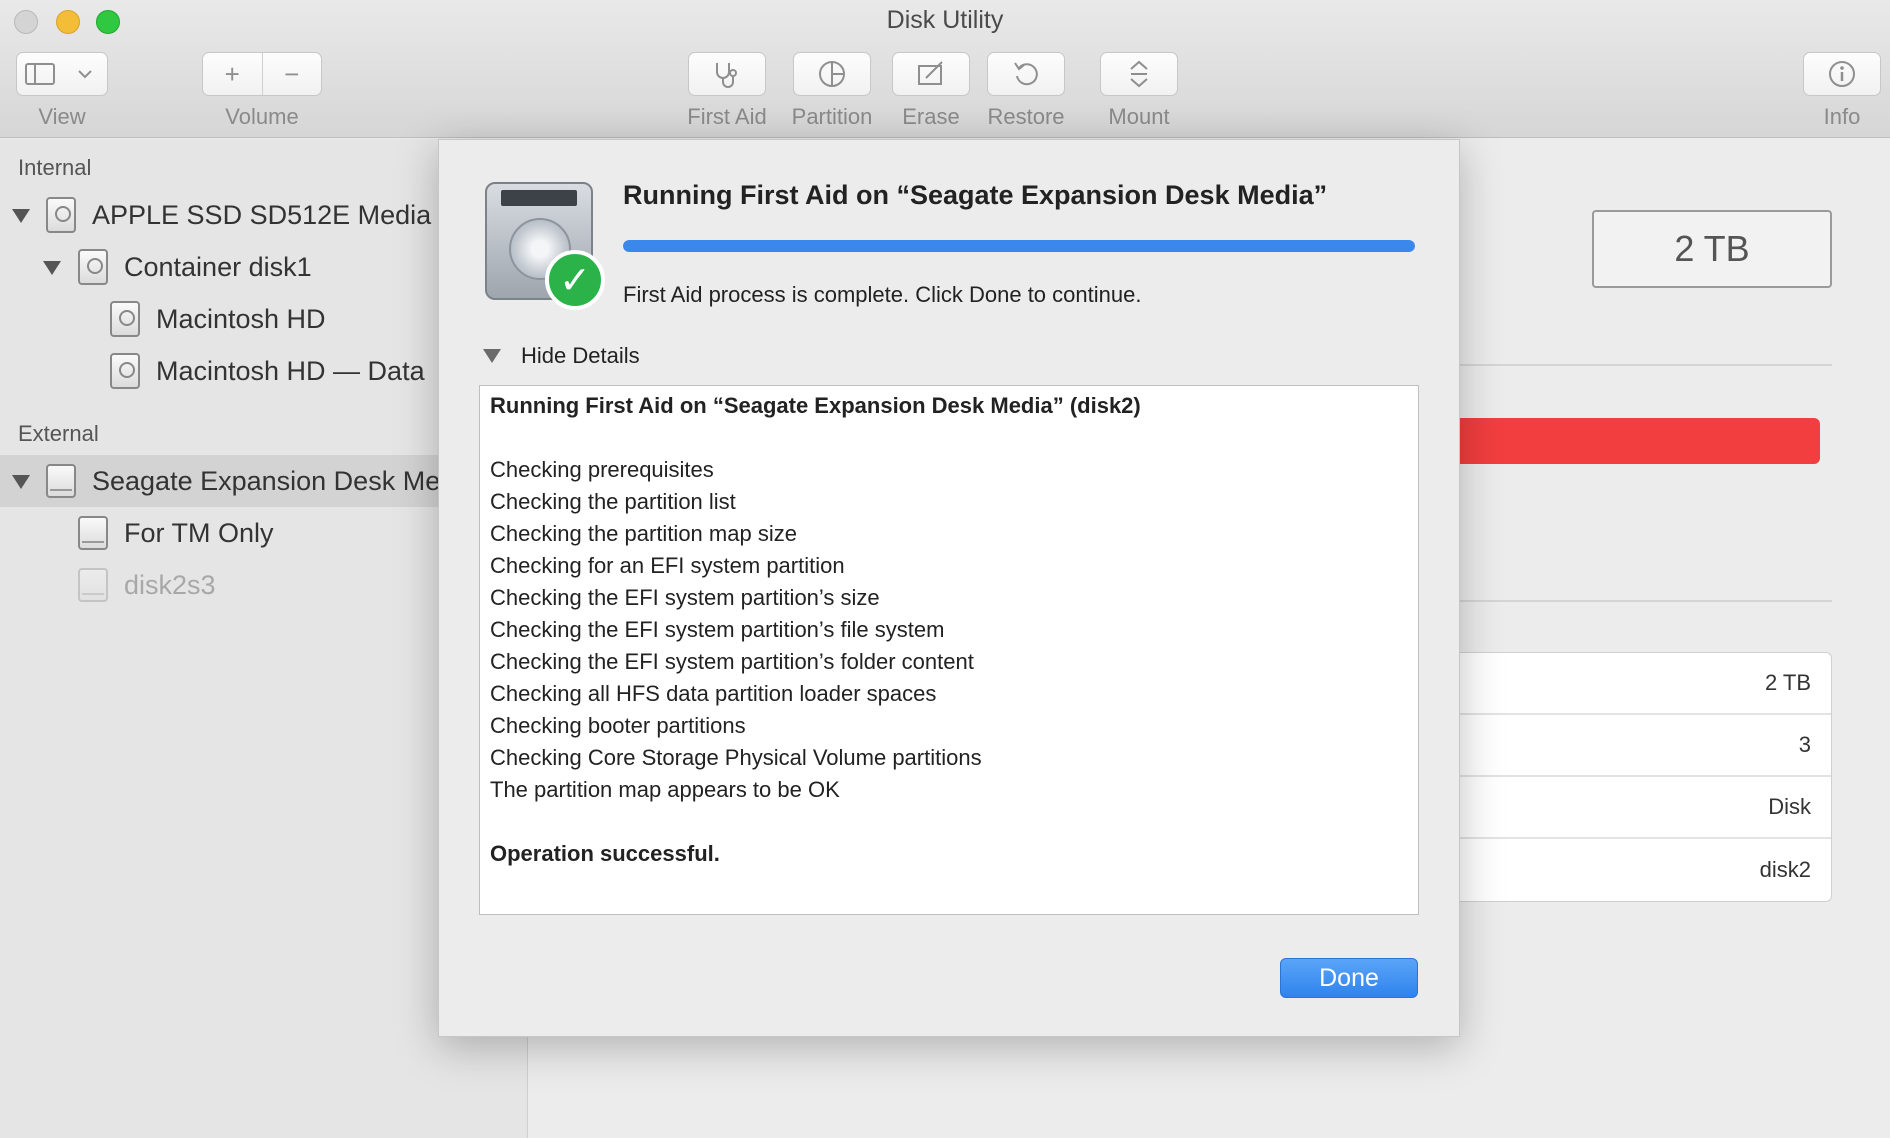  I want to click on mount-icon, so click(1139, 74).